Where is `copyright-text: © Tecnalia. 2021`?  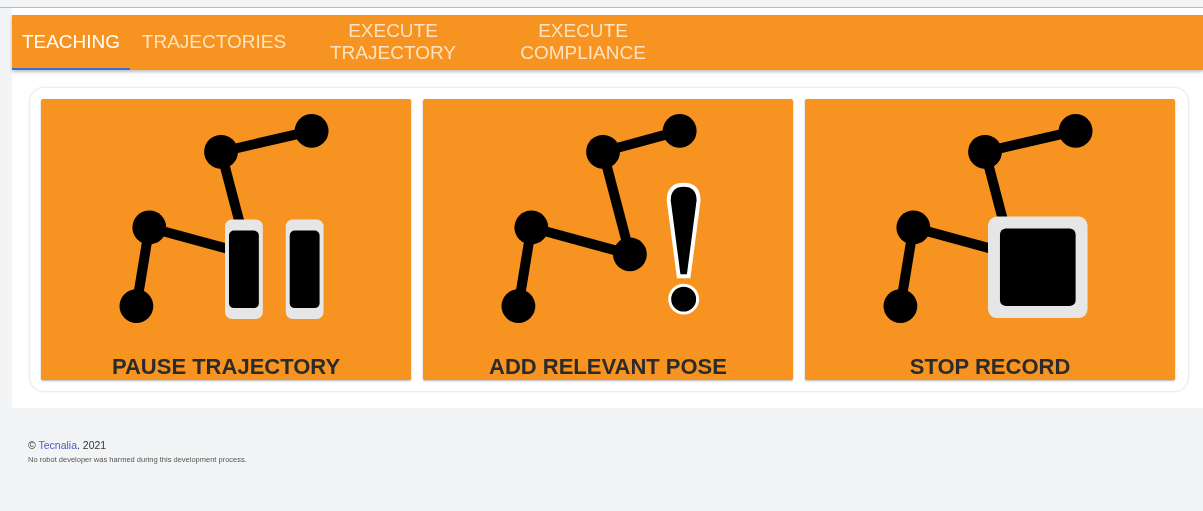
copyright-text: © Tecnalia. 2021 is located at coordinates (68, 445).